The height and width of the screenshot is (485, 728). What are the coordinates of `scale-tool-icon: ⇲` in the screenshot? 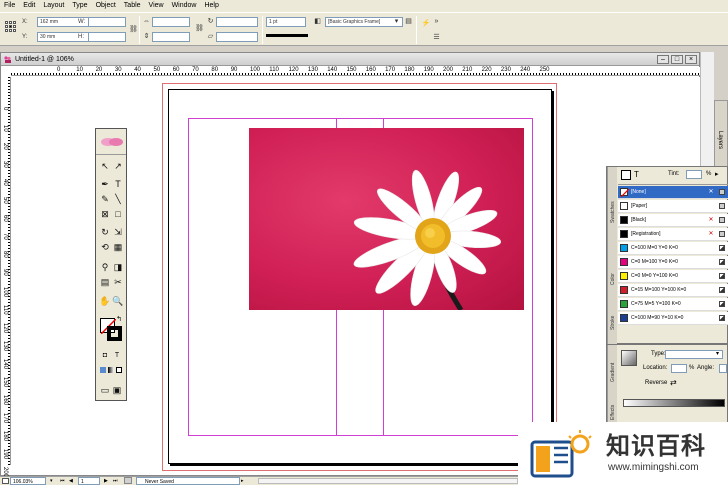 It's located at (118, 232).